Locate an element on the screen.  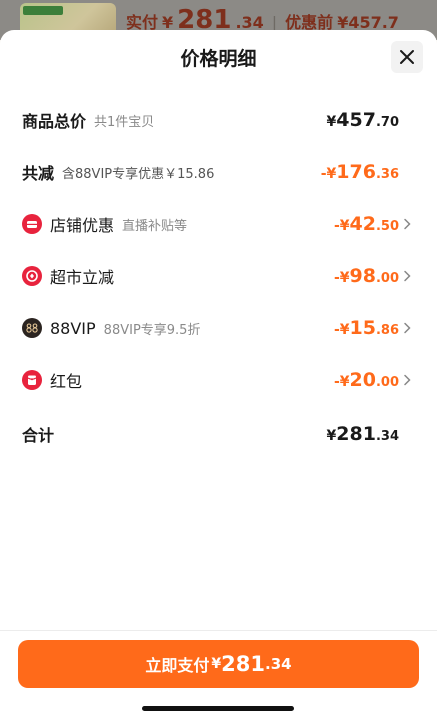
close-button is located at coordinates (407, 57).